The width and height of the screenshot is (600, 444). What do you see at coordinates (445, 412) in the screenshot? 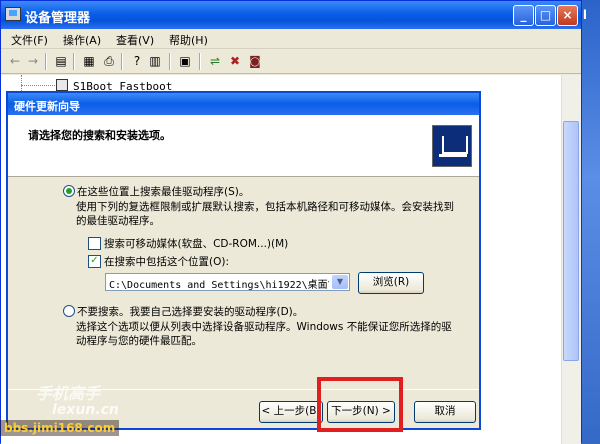
I see `cancel-button: 取消` at bounding box center [445, 412].